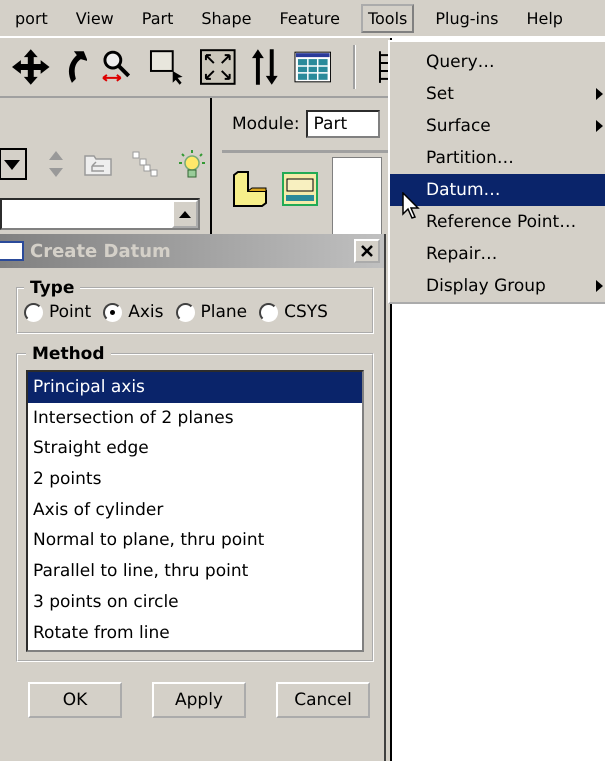  Describe the element at coordinates (226, 18) in the screenshot. I see `menu-item: Shape` at that location.